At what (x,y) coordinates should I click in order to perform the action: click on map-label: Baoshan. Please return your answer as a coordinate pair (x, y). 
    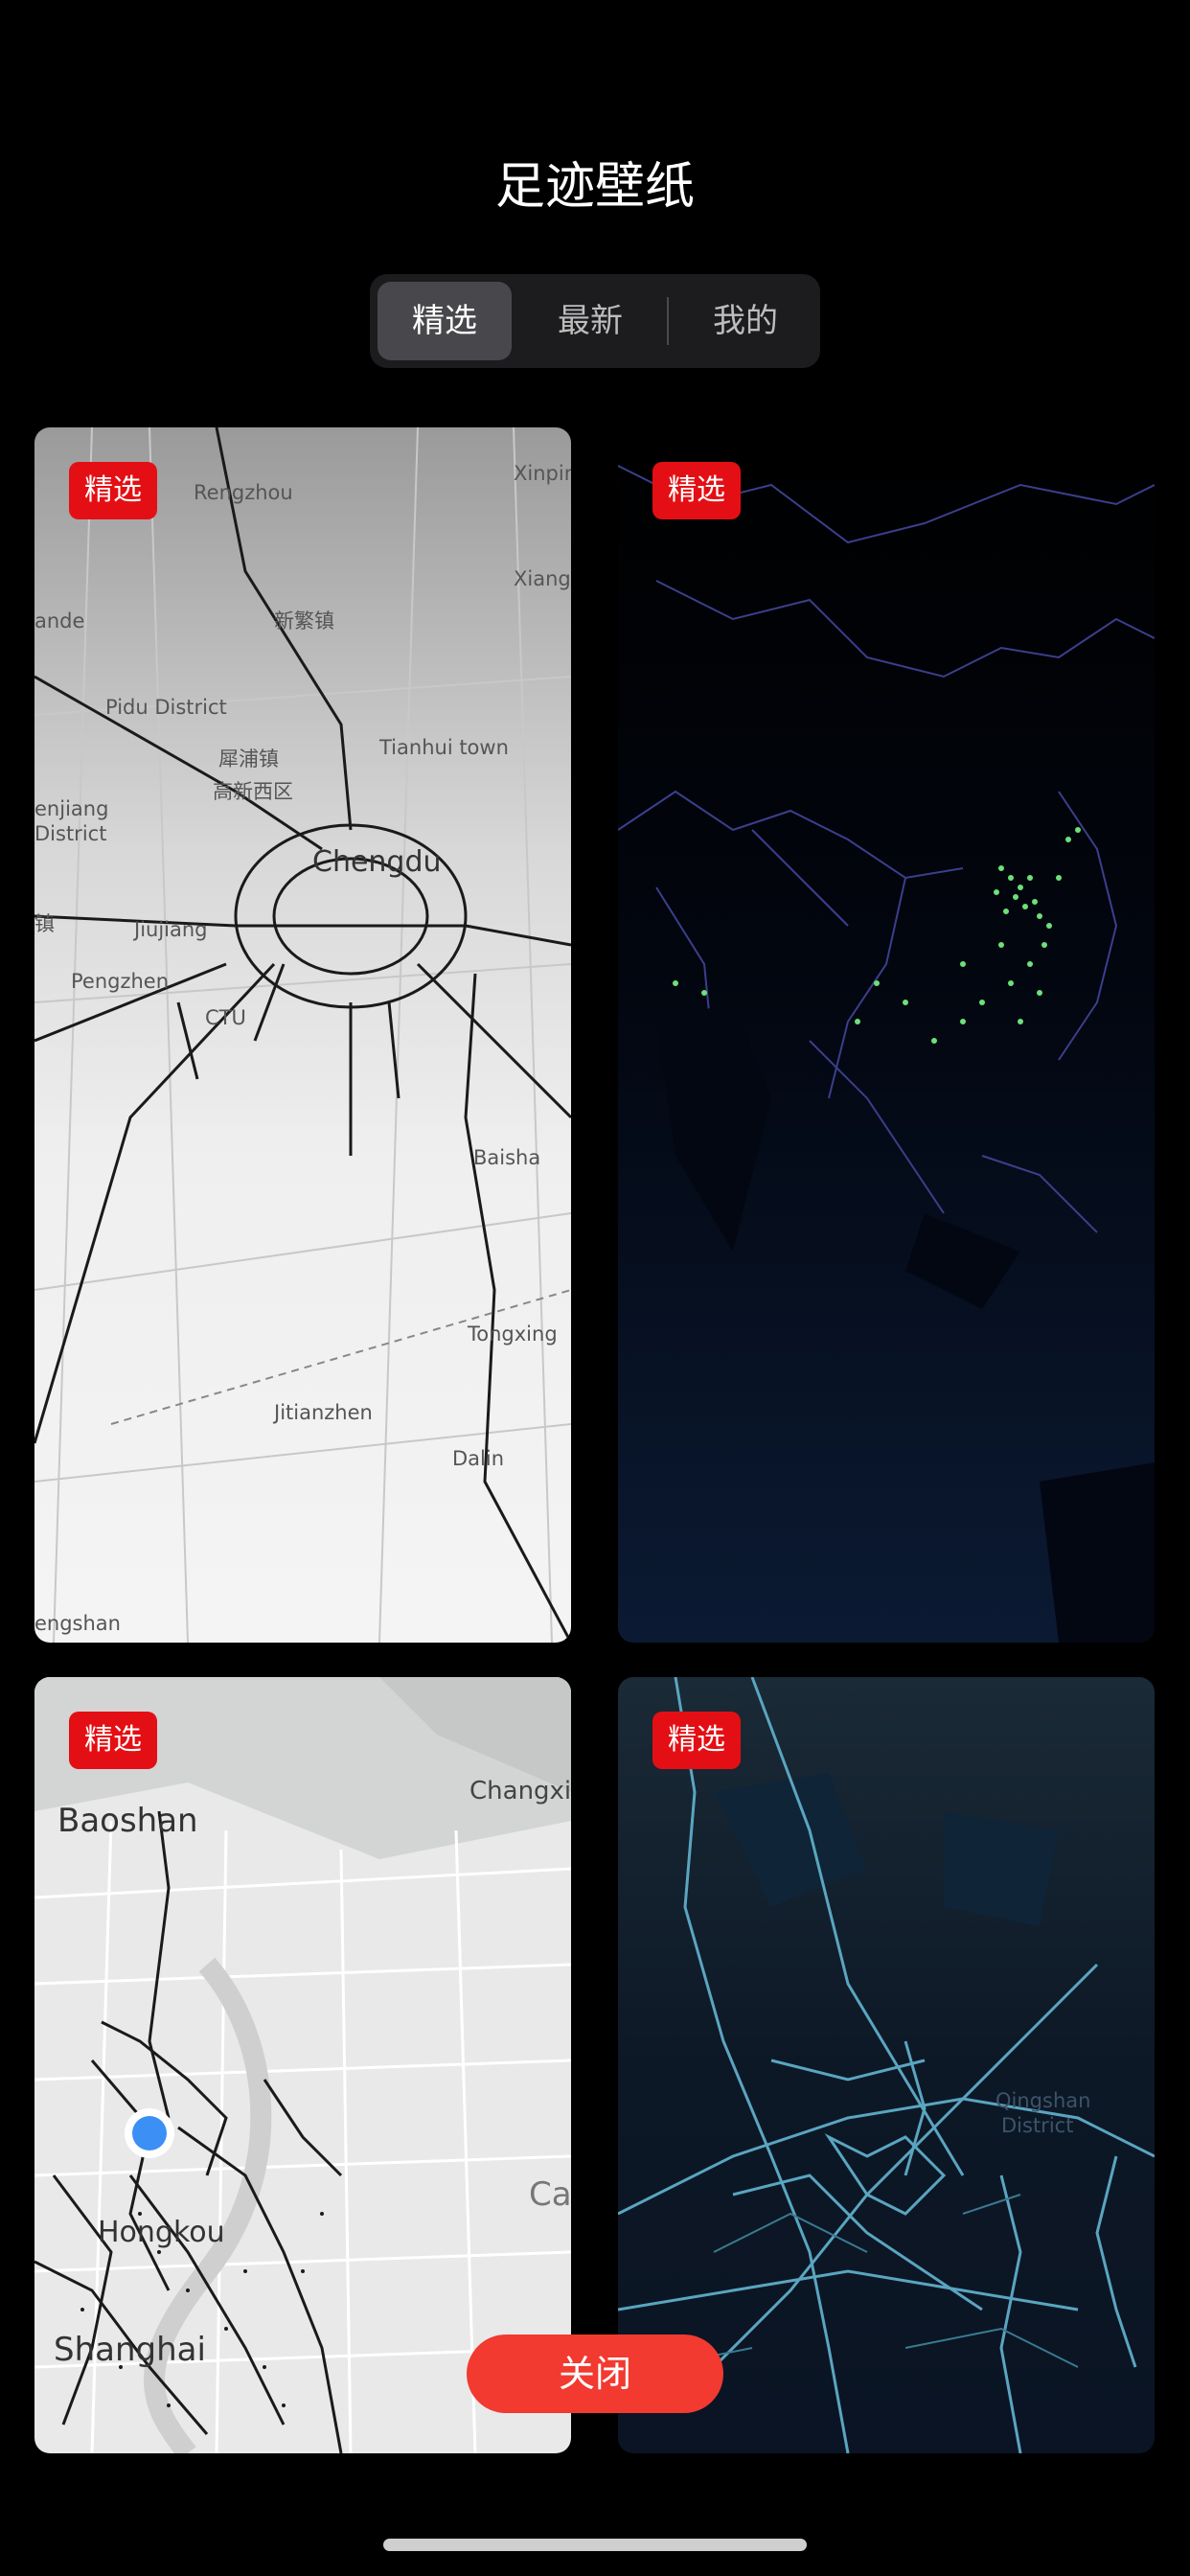
    Looking at the image, I should click on (128, 1821).